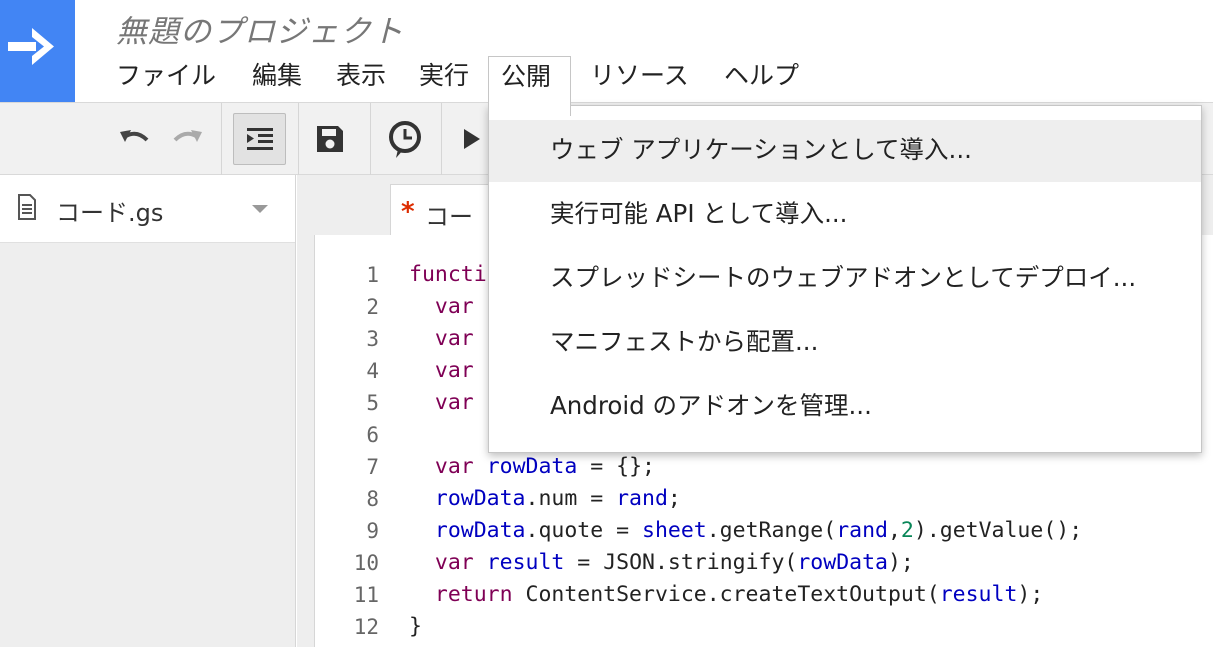 The width and height of the screenshot is (1213, 647). What do you see at coordinates (674, 498) in the screenshot?
I see `code-token: ;` at bounding box center [674, 498].